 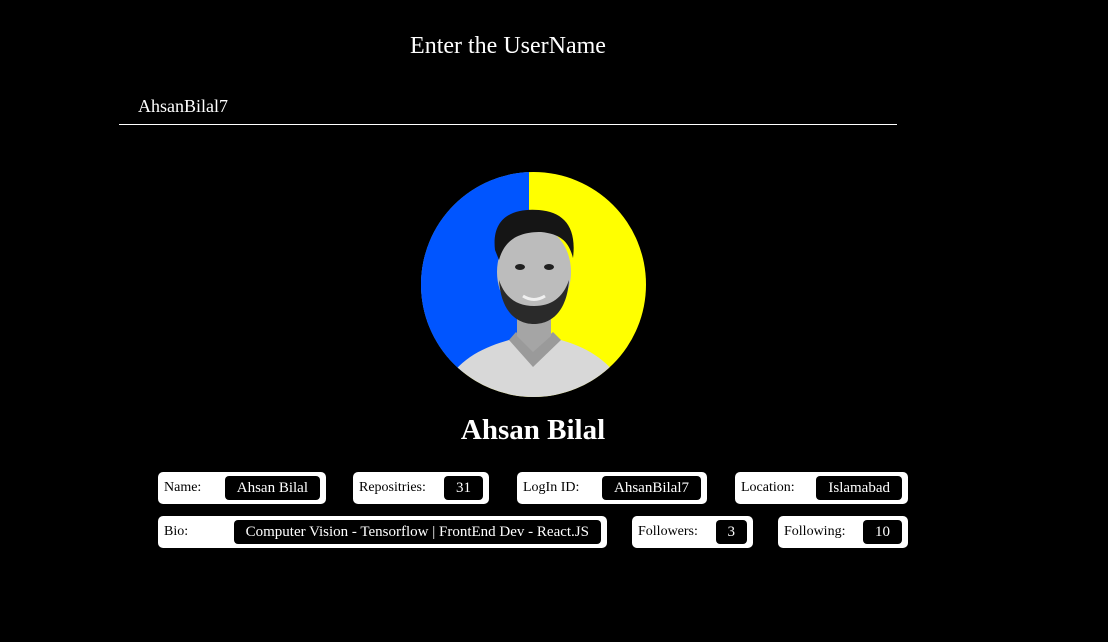 I want to click on page-title: Enter the UserName, so click(x=508, y=46).